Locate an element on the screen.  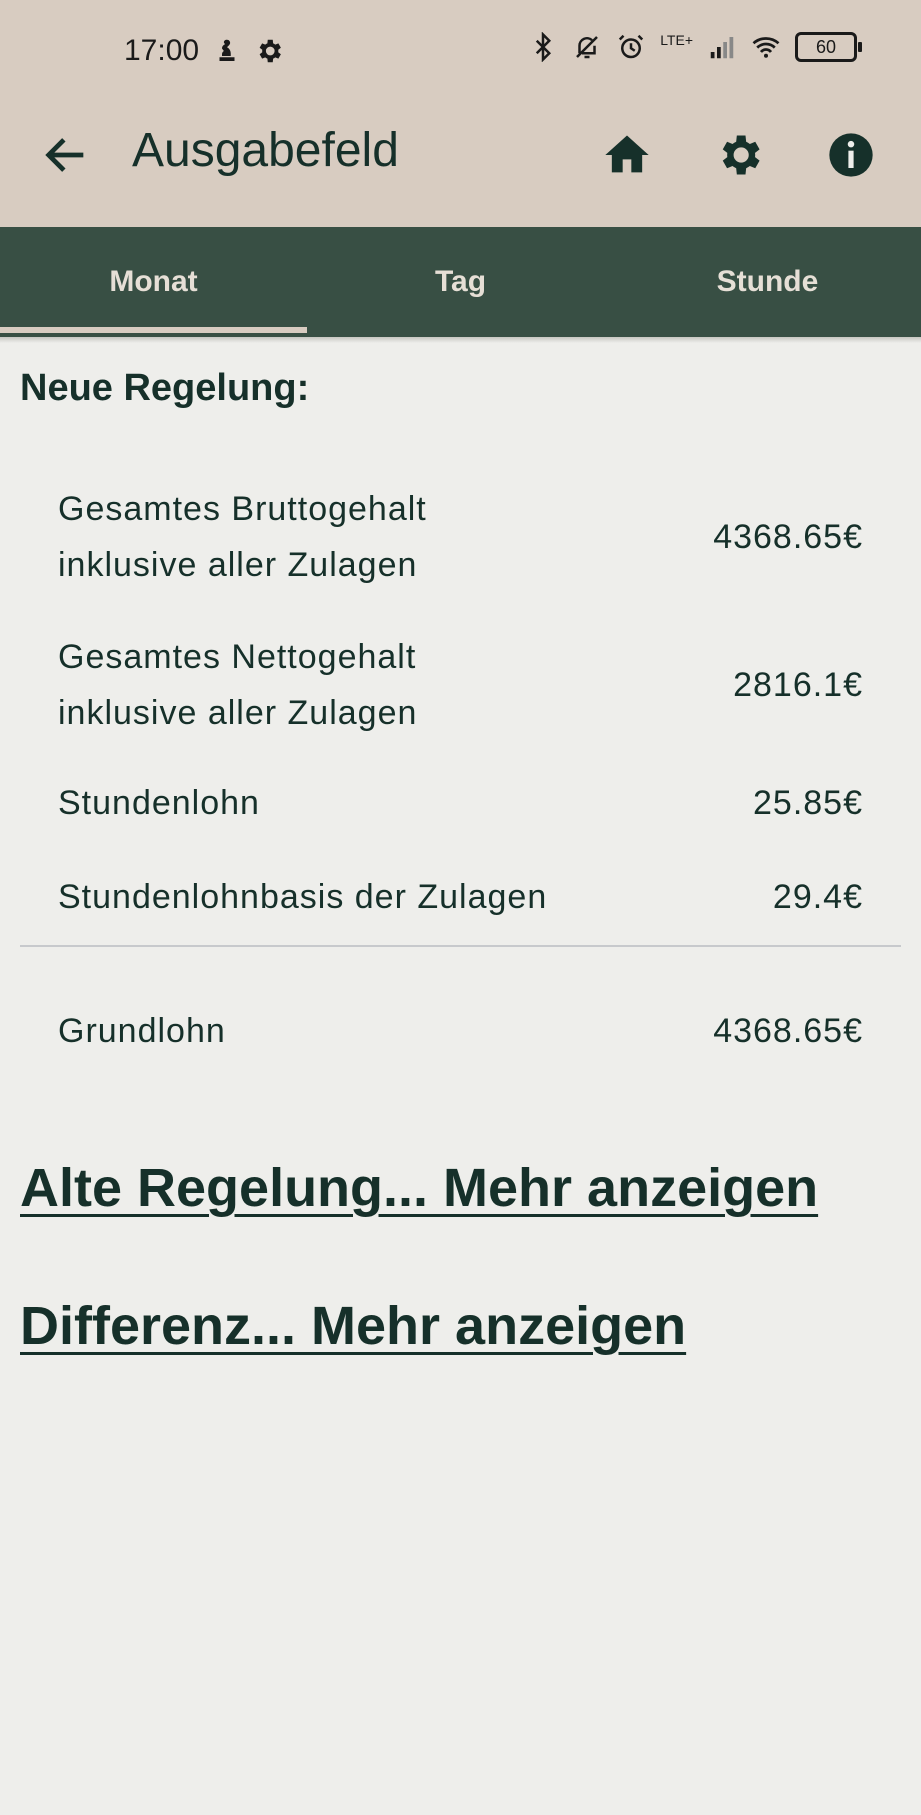
arrow-back-icon is located at coordinates (64, 155).